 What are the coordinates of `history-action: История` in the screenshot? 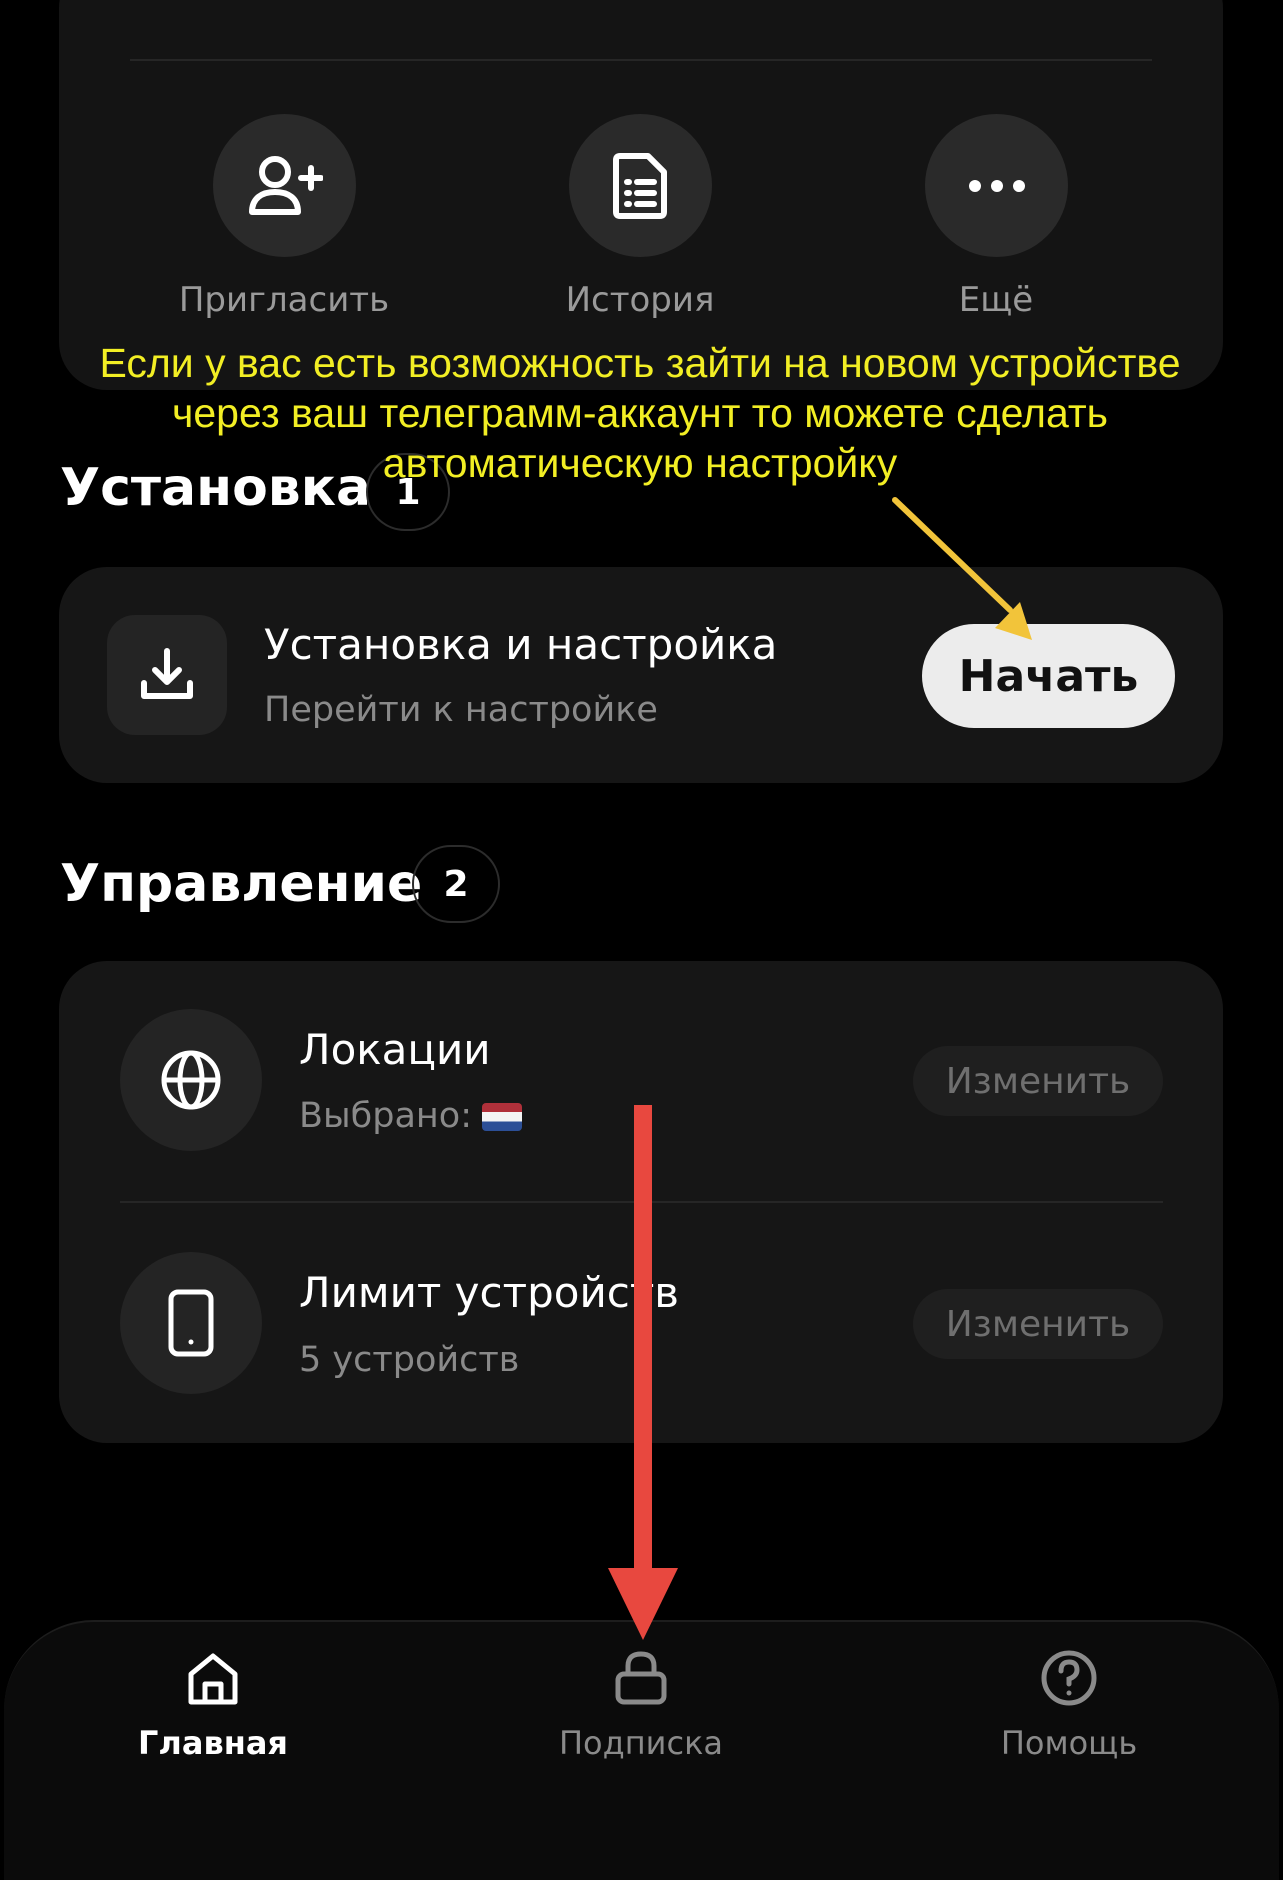 It's located at (640, 224).